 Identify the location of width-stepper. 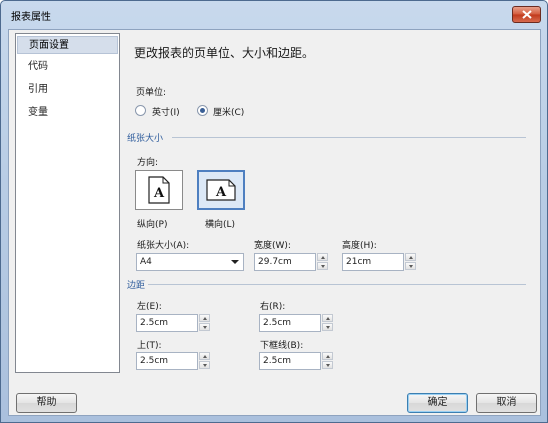
(322, 262).